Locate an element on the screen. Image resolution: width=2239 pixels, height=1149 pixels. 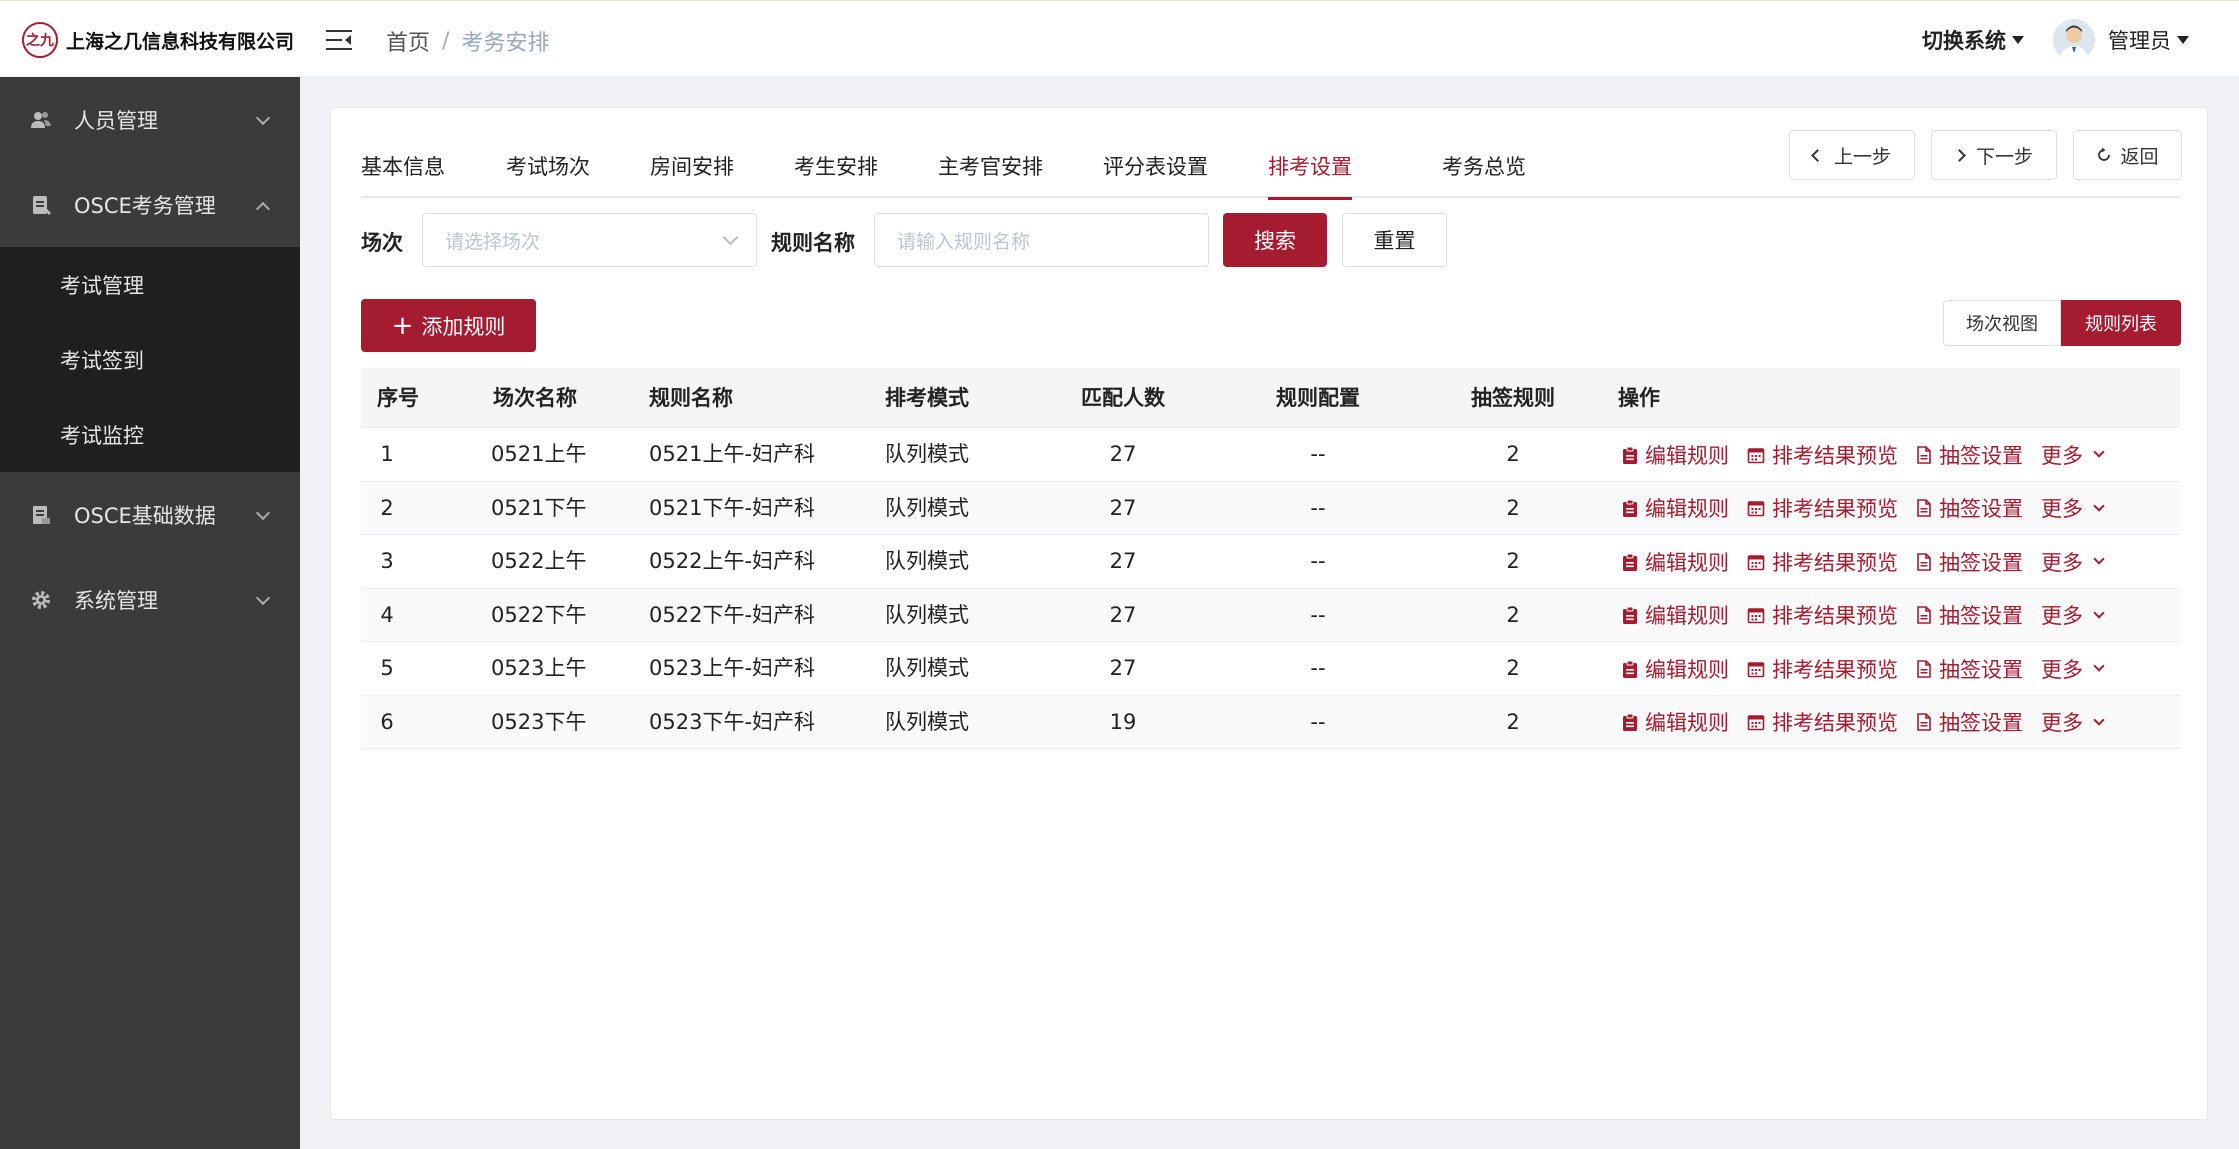
cell-no: 6 is located at coordinates (387, 721).